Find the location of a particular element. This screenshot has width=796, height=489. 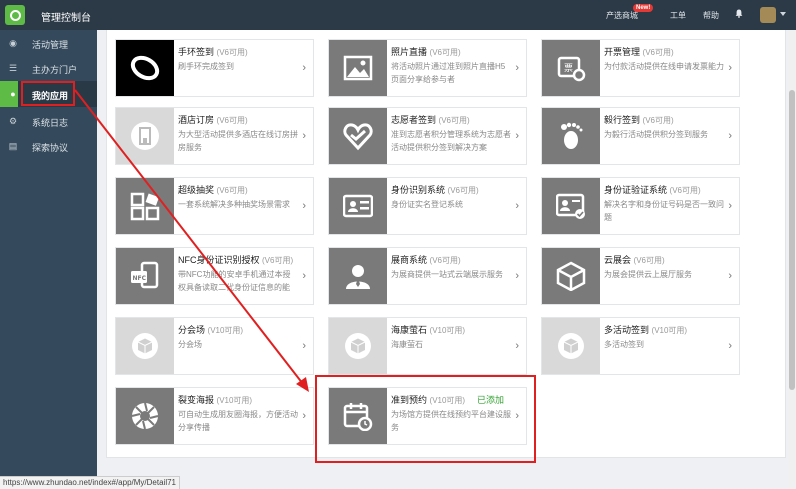

sidebar-item-protocol: ▤ 探索协议 is located at coordinates (48, 146).